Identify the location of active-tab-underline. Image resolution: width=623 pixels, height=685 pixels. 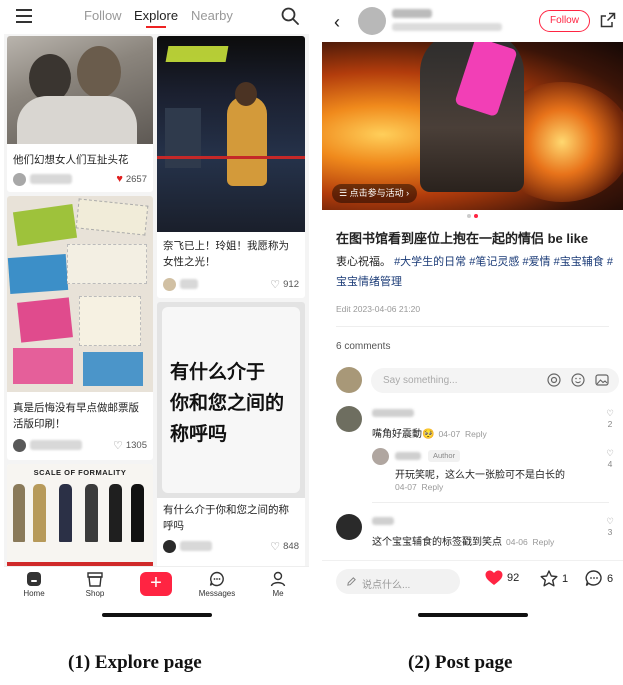
(156, 27).